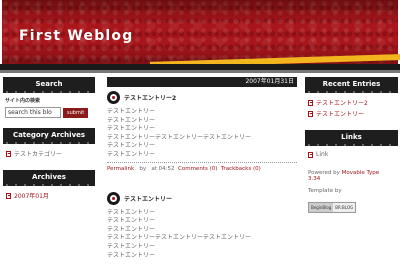  What do you see at coordinates (342, 102) in the screenshot?
I see `recent-entry-label: テストエントリー2` at bounding box center [342, 102].